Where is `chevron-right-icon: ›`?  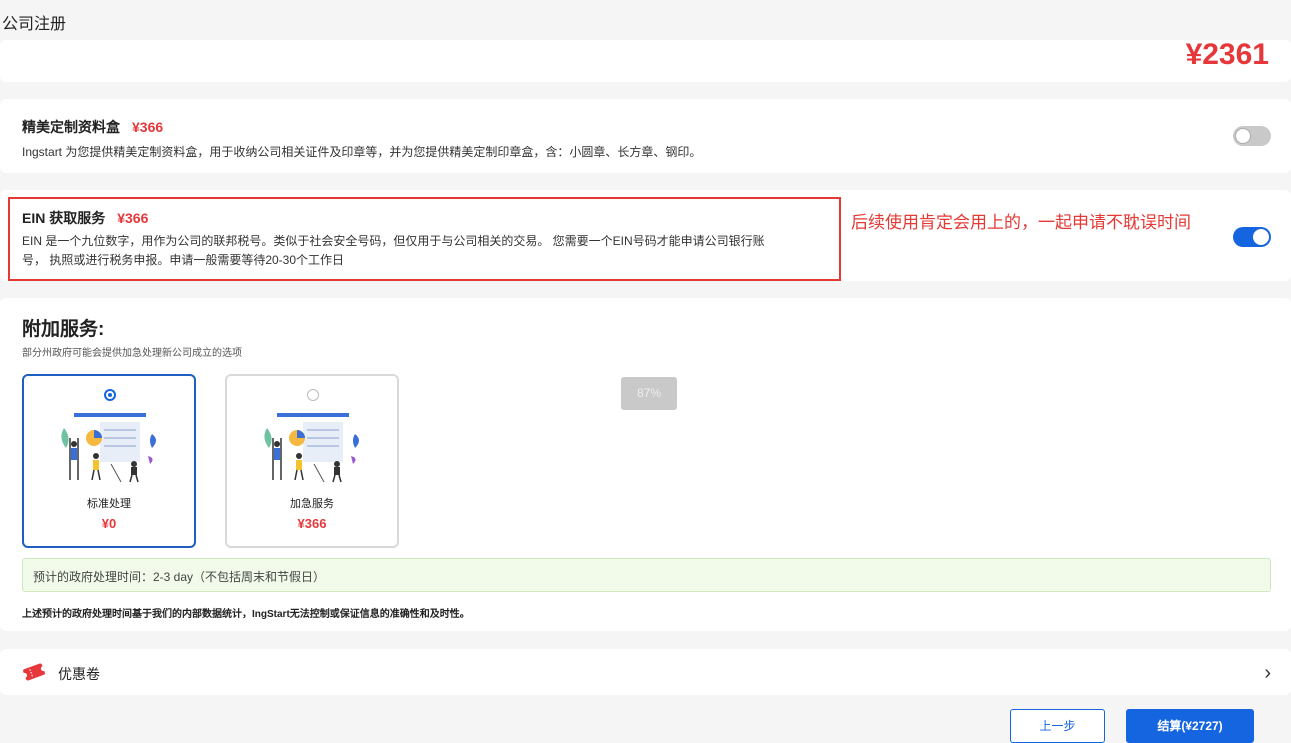
chevron-right-icon: › is located at coordinates (1267, 673).